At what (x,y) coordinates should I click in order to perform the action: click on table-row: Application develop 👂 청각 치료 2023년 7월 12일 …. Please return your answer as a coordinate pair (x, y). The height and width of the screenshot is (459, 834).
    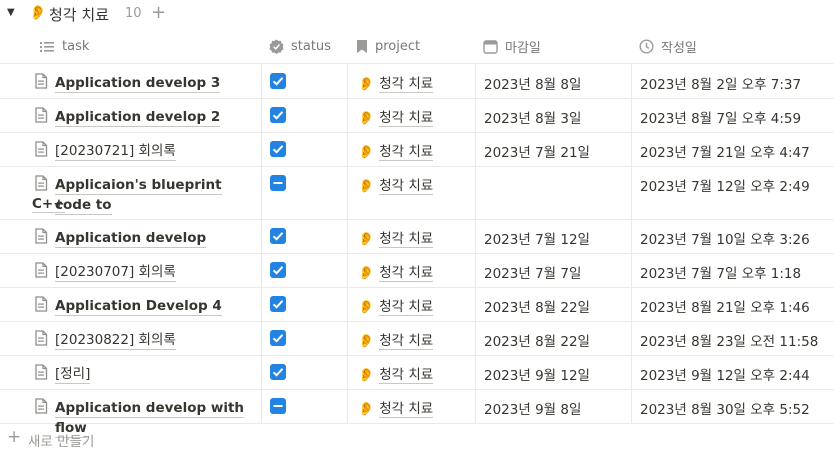
    Looking at the image, I should click on (417, 236).